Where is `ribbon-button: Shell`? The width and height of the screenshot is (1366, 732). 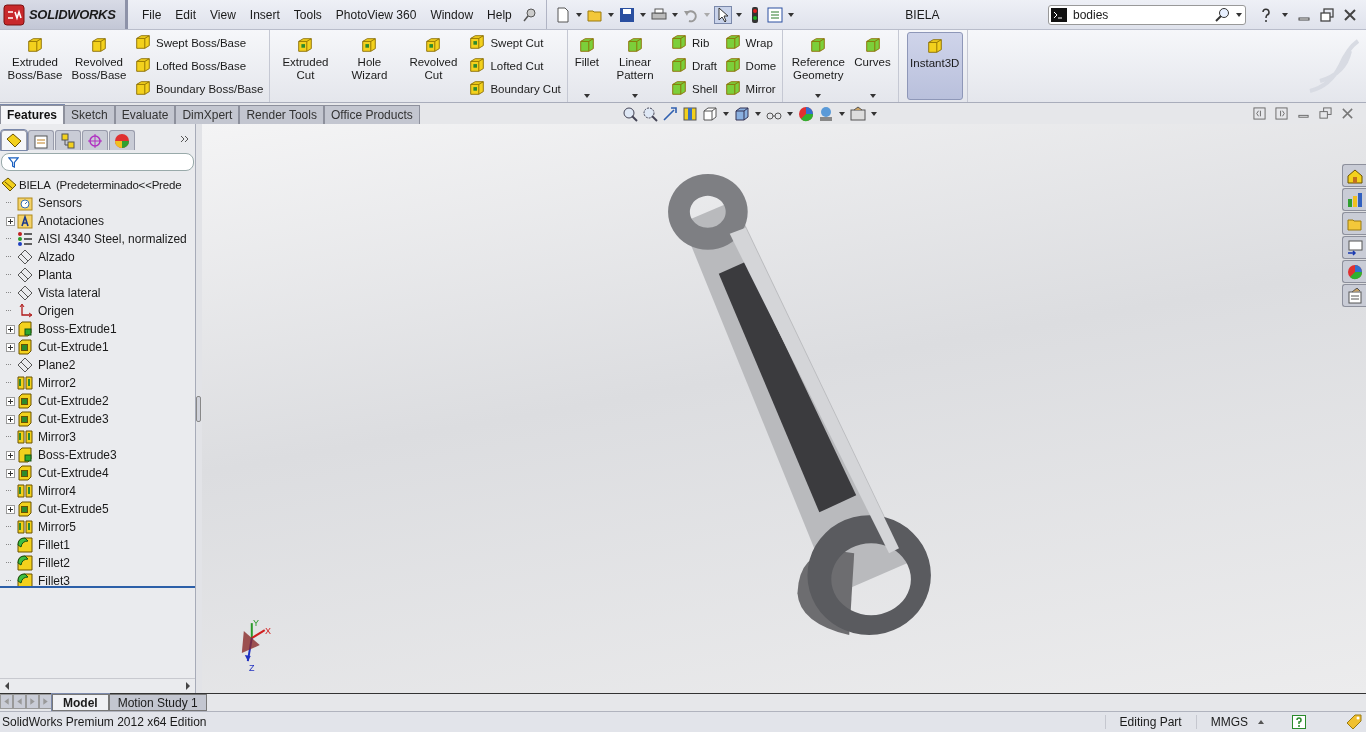
ribbon-button: Shell is located at coordinates (694, 88).